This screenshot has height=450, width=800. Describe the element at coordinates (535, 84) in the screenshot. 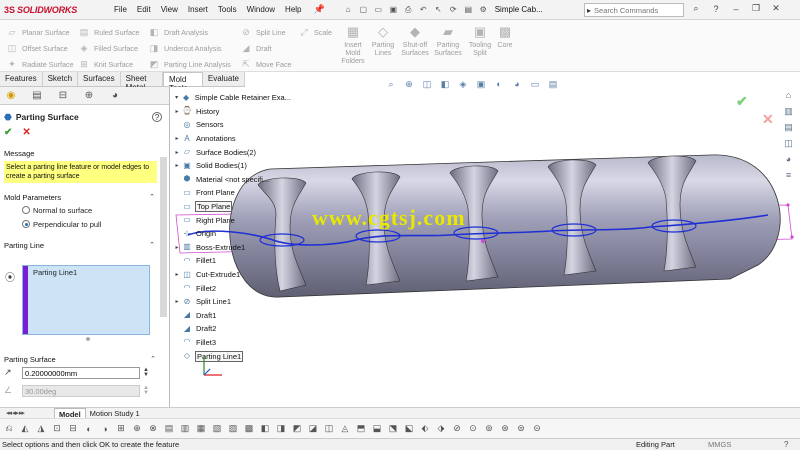

I see `scene-icon: ▭` at that location.